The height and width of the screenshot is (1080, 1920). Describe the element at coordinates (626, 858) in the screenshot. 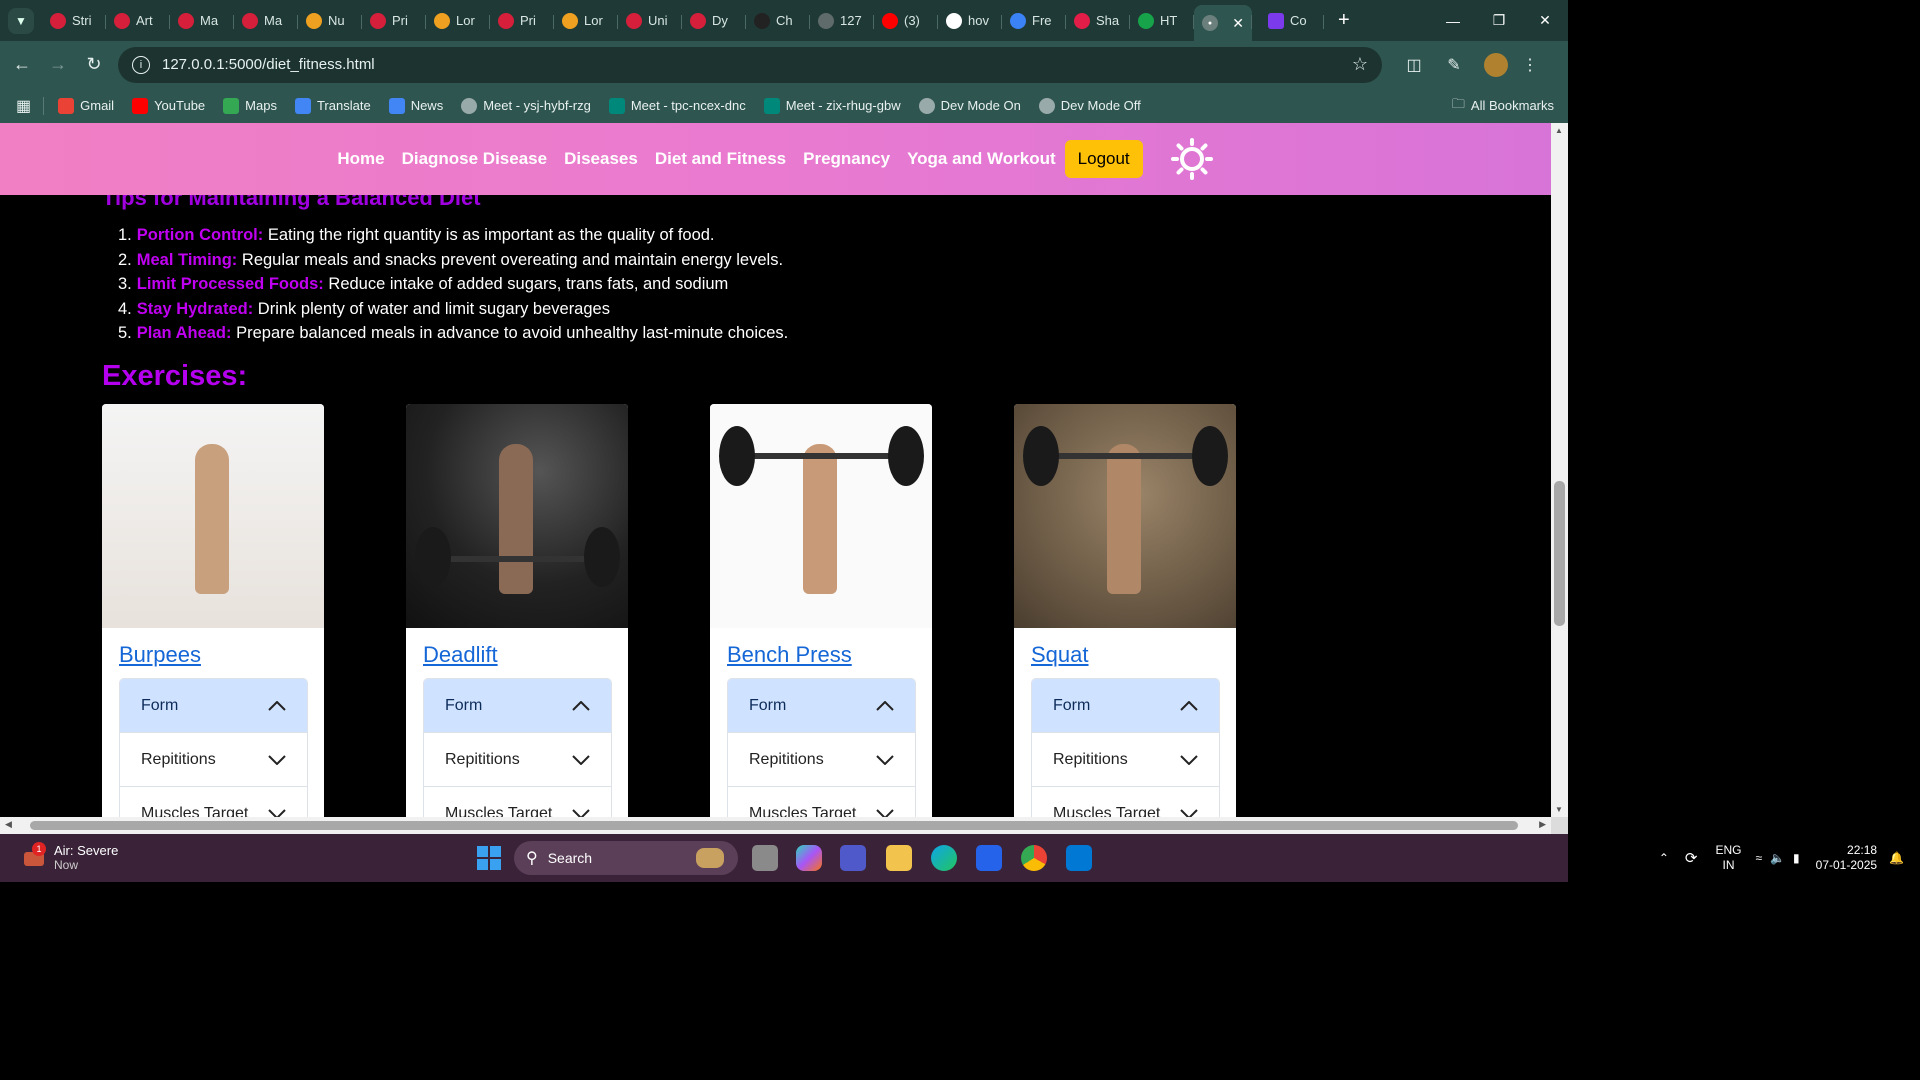

I see `taskbar-search: ⚲ Search` at that location.